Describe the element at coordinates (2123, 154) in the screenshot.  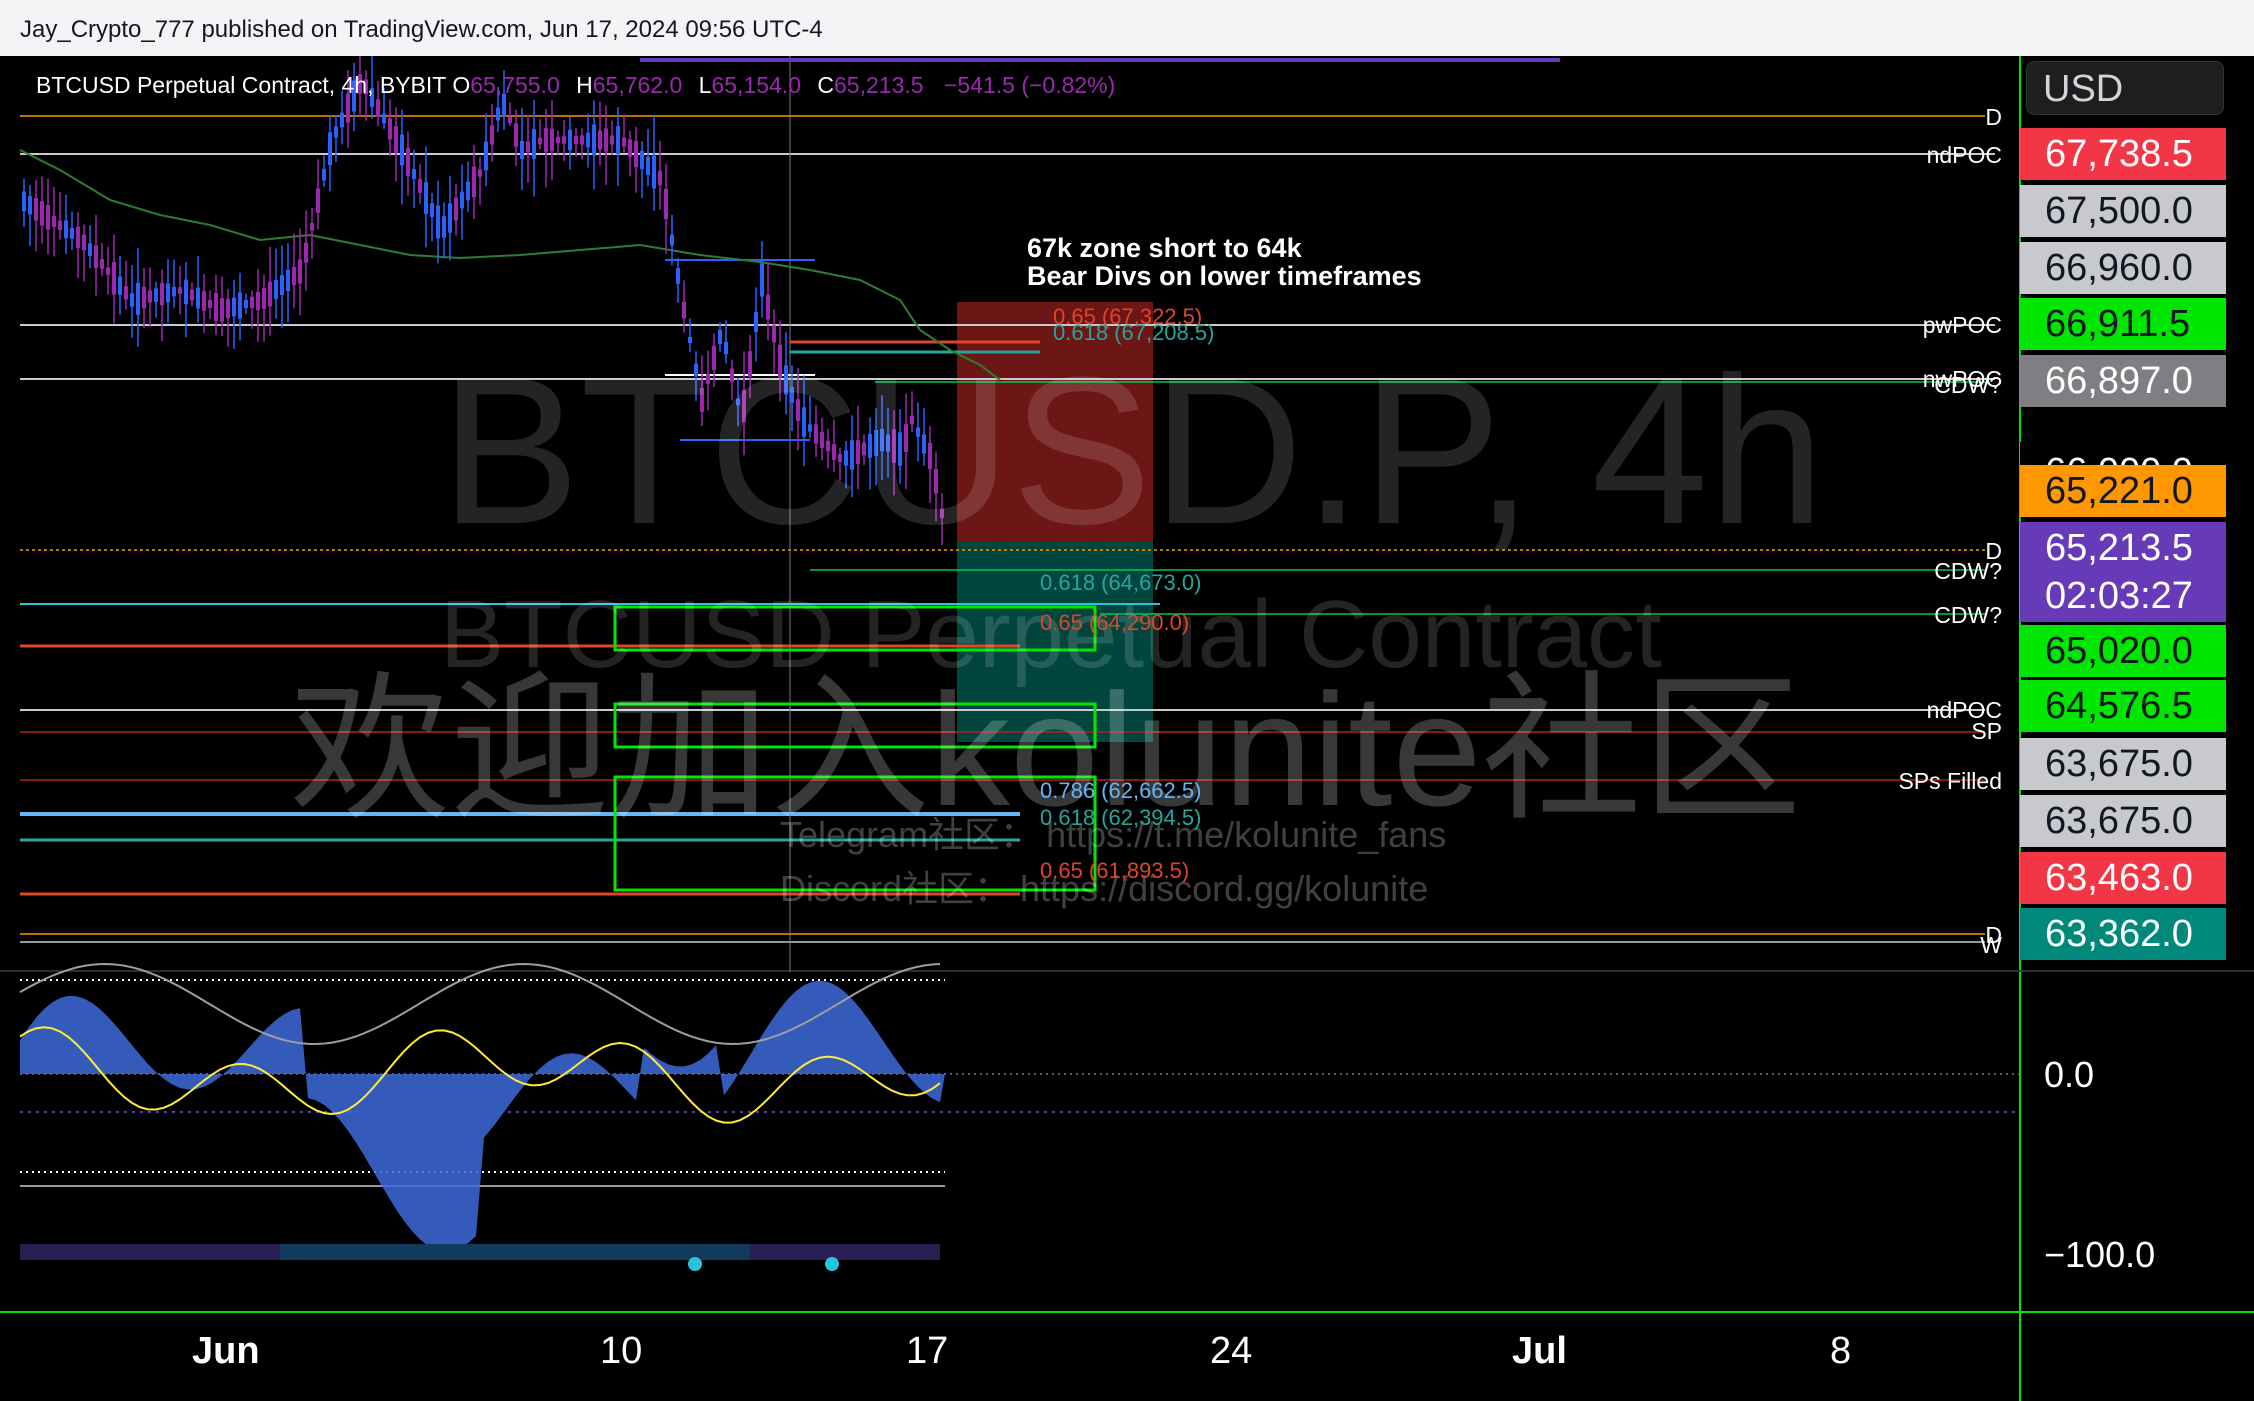
I see `price-axis-label: 67,738.5` at that location.